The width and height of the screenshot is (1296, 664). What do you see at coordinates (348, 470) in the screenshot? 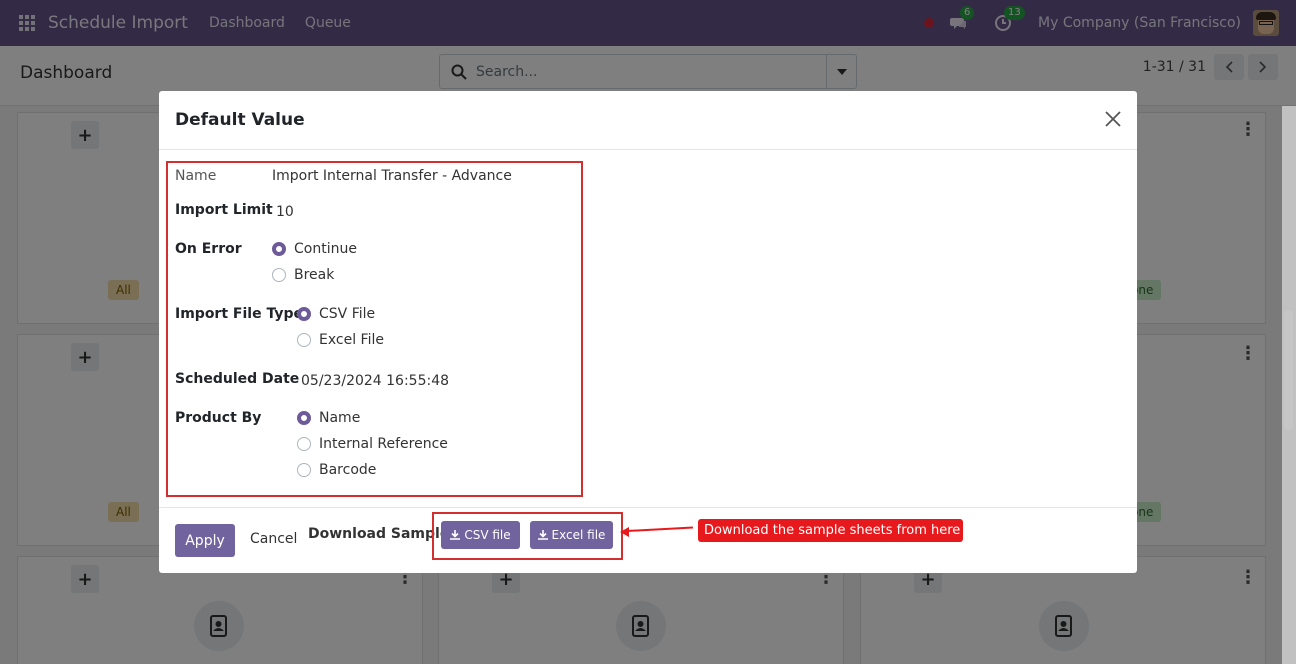
I see `radio-label: Barcode` at bounding box center [348, 470].